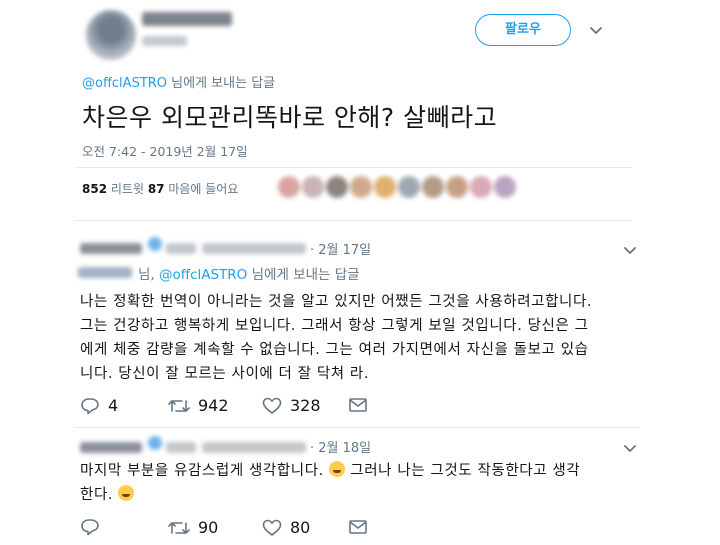  I want to click on like-count: 87, so click(156, 189).